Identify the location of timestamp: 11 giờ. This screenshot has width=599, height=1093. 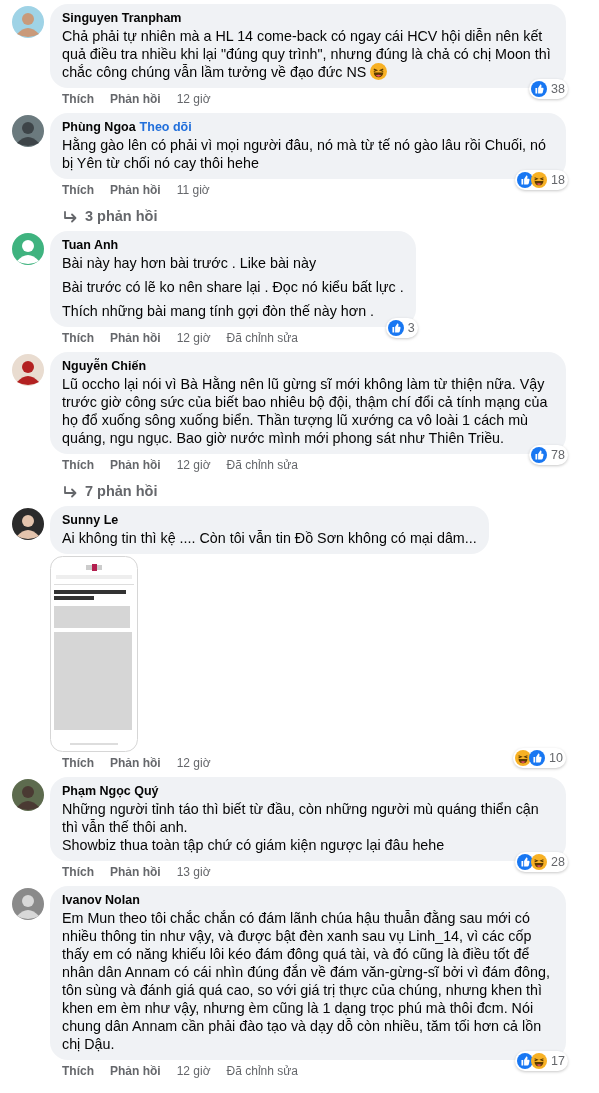
(193, 190).